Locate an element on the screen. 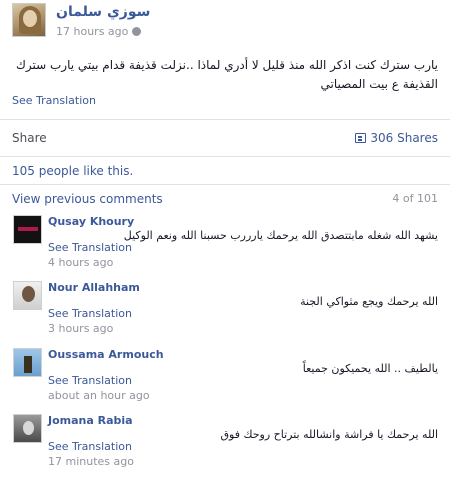 The height and width of the screenshot is (484, 450). author-name: سوزي سلمان is located at coordinates (103, 12).